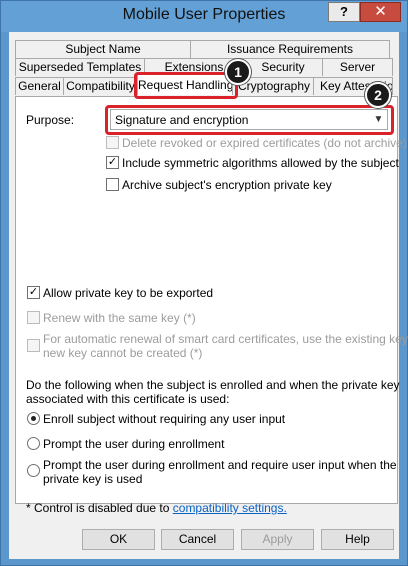 The height and width of the screenshot is (566, 408). Describe the element at coordinates (99, 508) in the screenshot. I see `footnote-text: * Control is disabled due to` at that location.